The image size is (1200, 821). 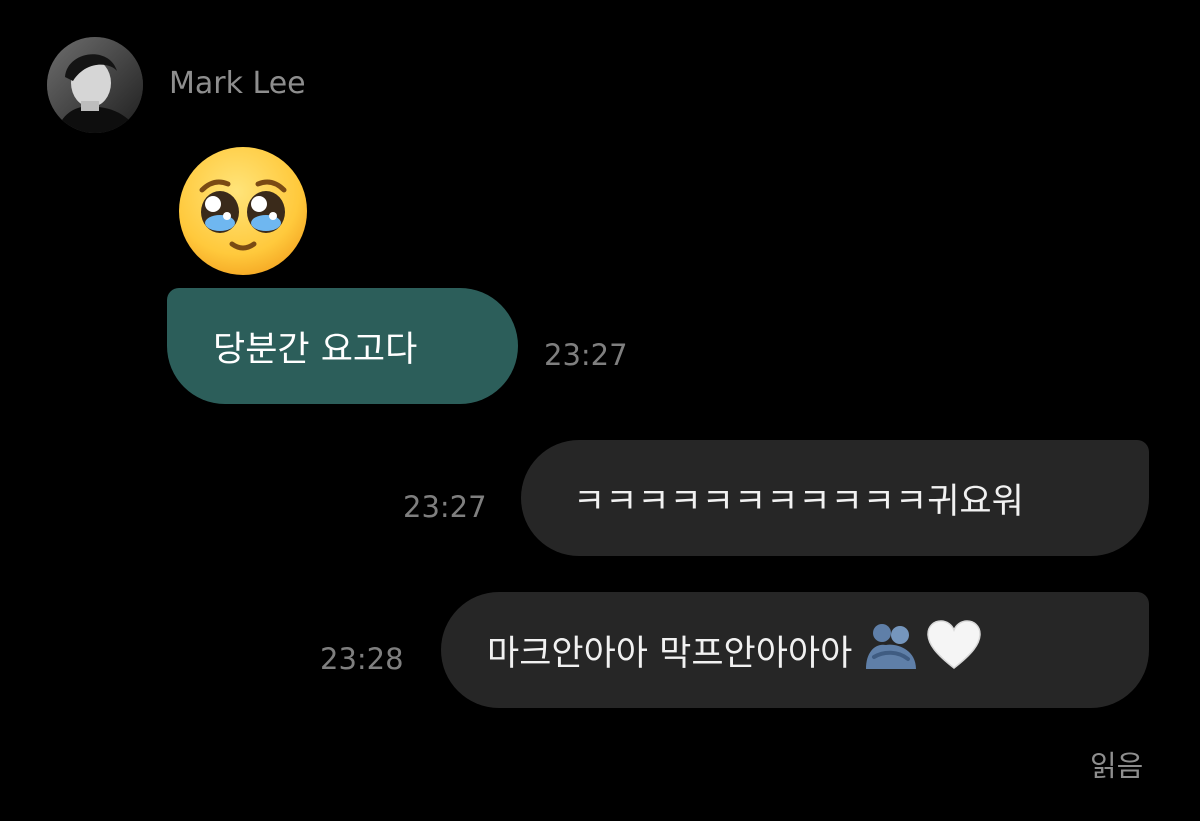 I want to click on message-timestamp: 23:28, so click(x=362, y=659).